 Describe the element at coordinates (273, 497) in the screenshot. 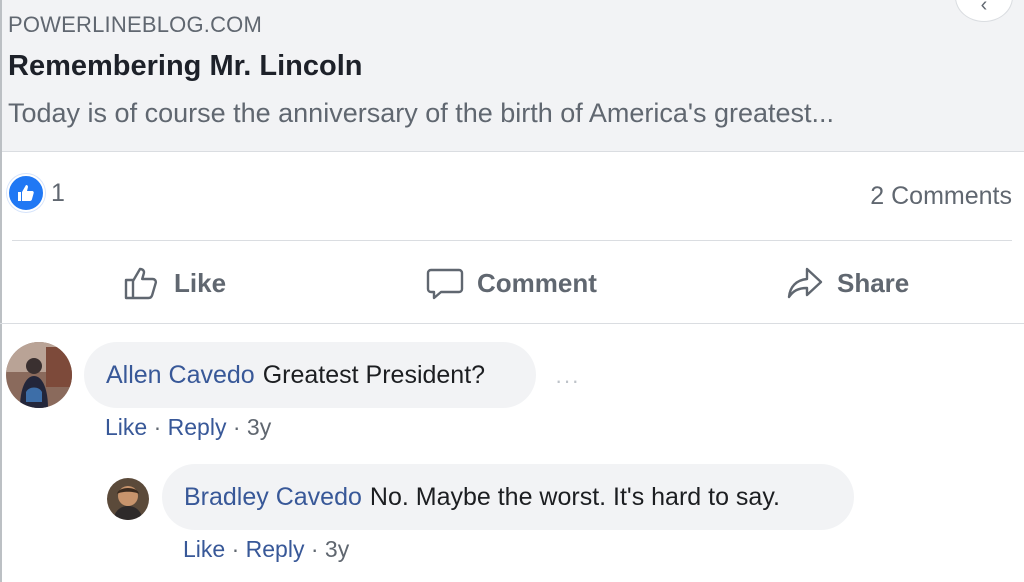

I see `reply-author: Bradley Cavedo` at that location.